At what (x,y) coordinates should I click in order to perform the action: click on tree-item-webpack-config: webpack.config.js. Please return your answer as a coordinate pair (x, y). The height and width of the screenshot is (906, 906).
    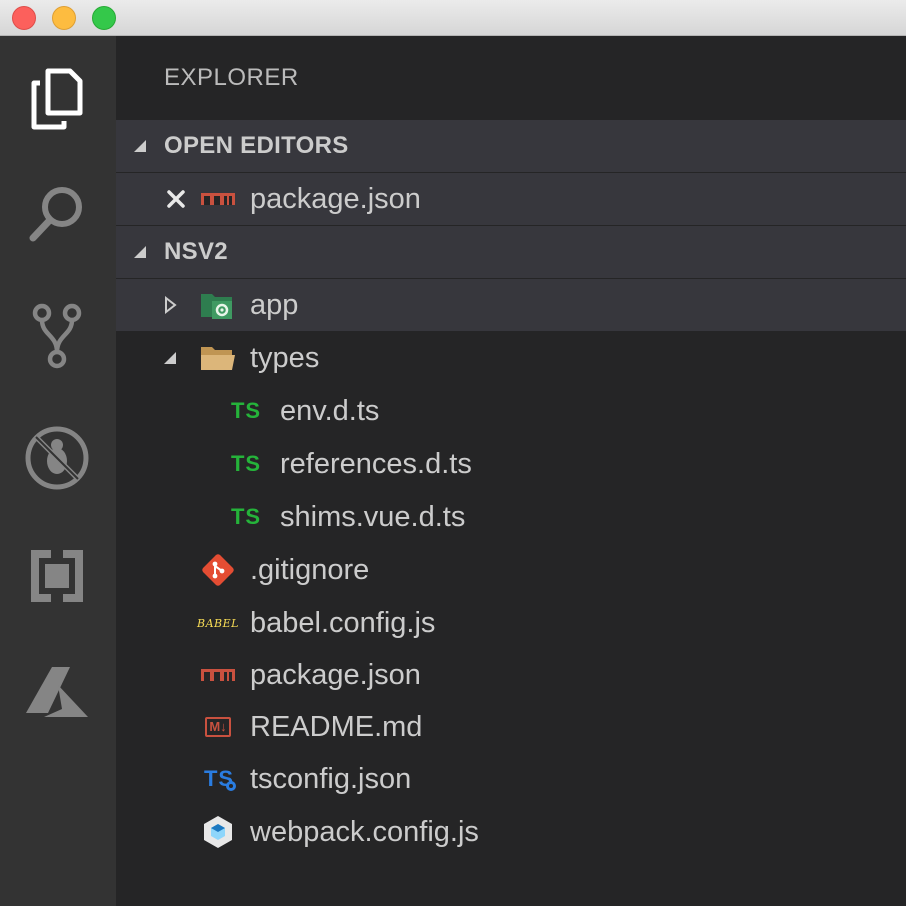
    Looking at the image, I should click on (511, 832).